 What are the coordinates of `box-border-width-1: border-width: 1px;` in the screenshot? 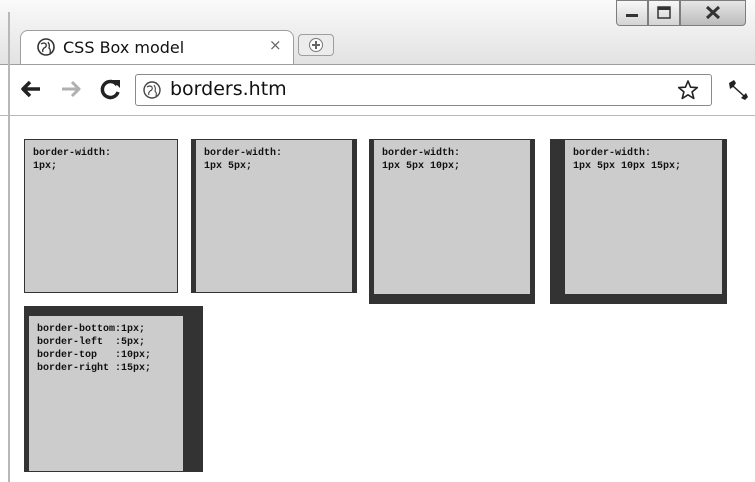 It's located at (101, 216).